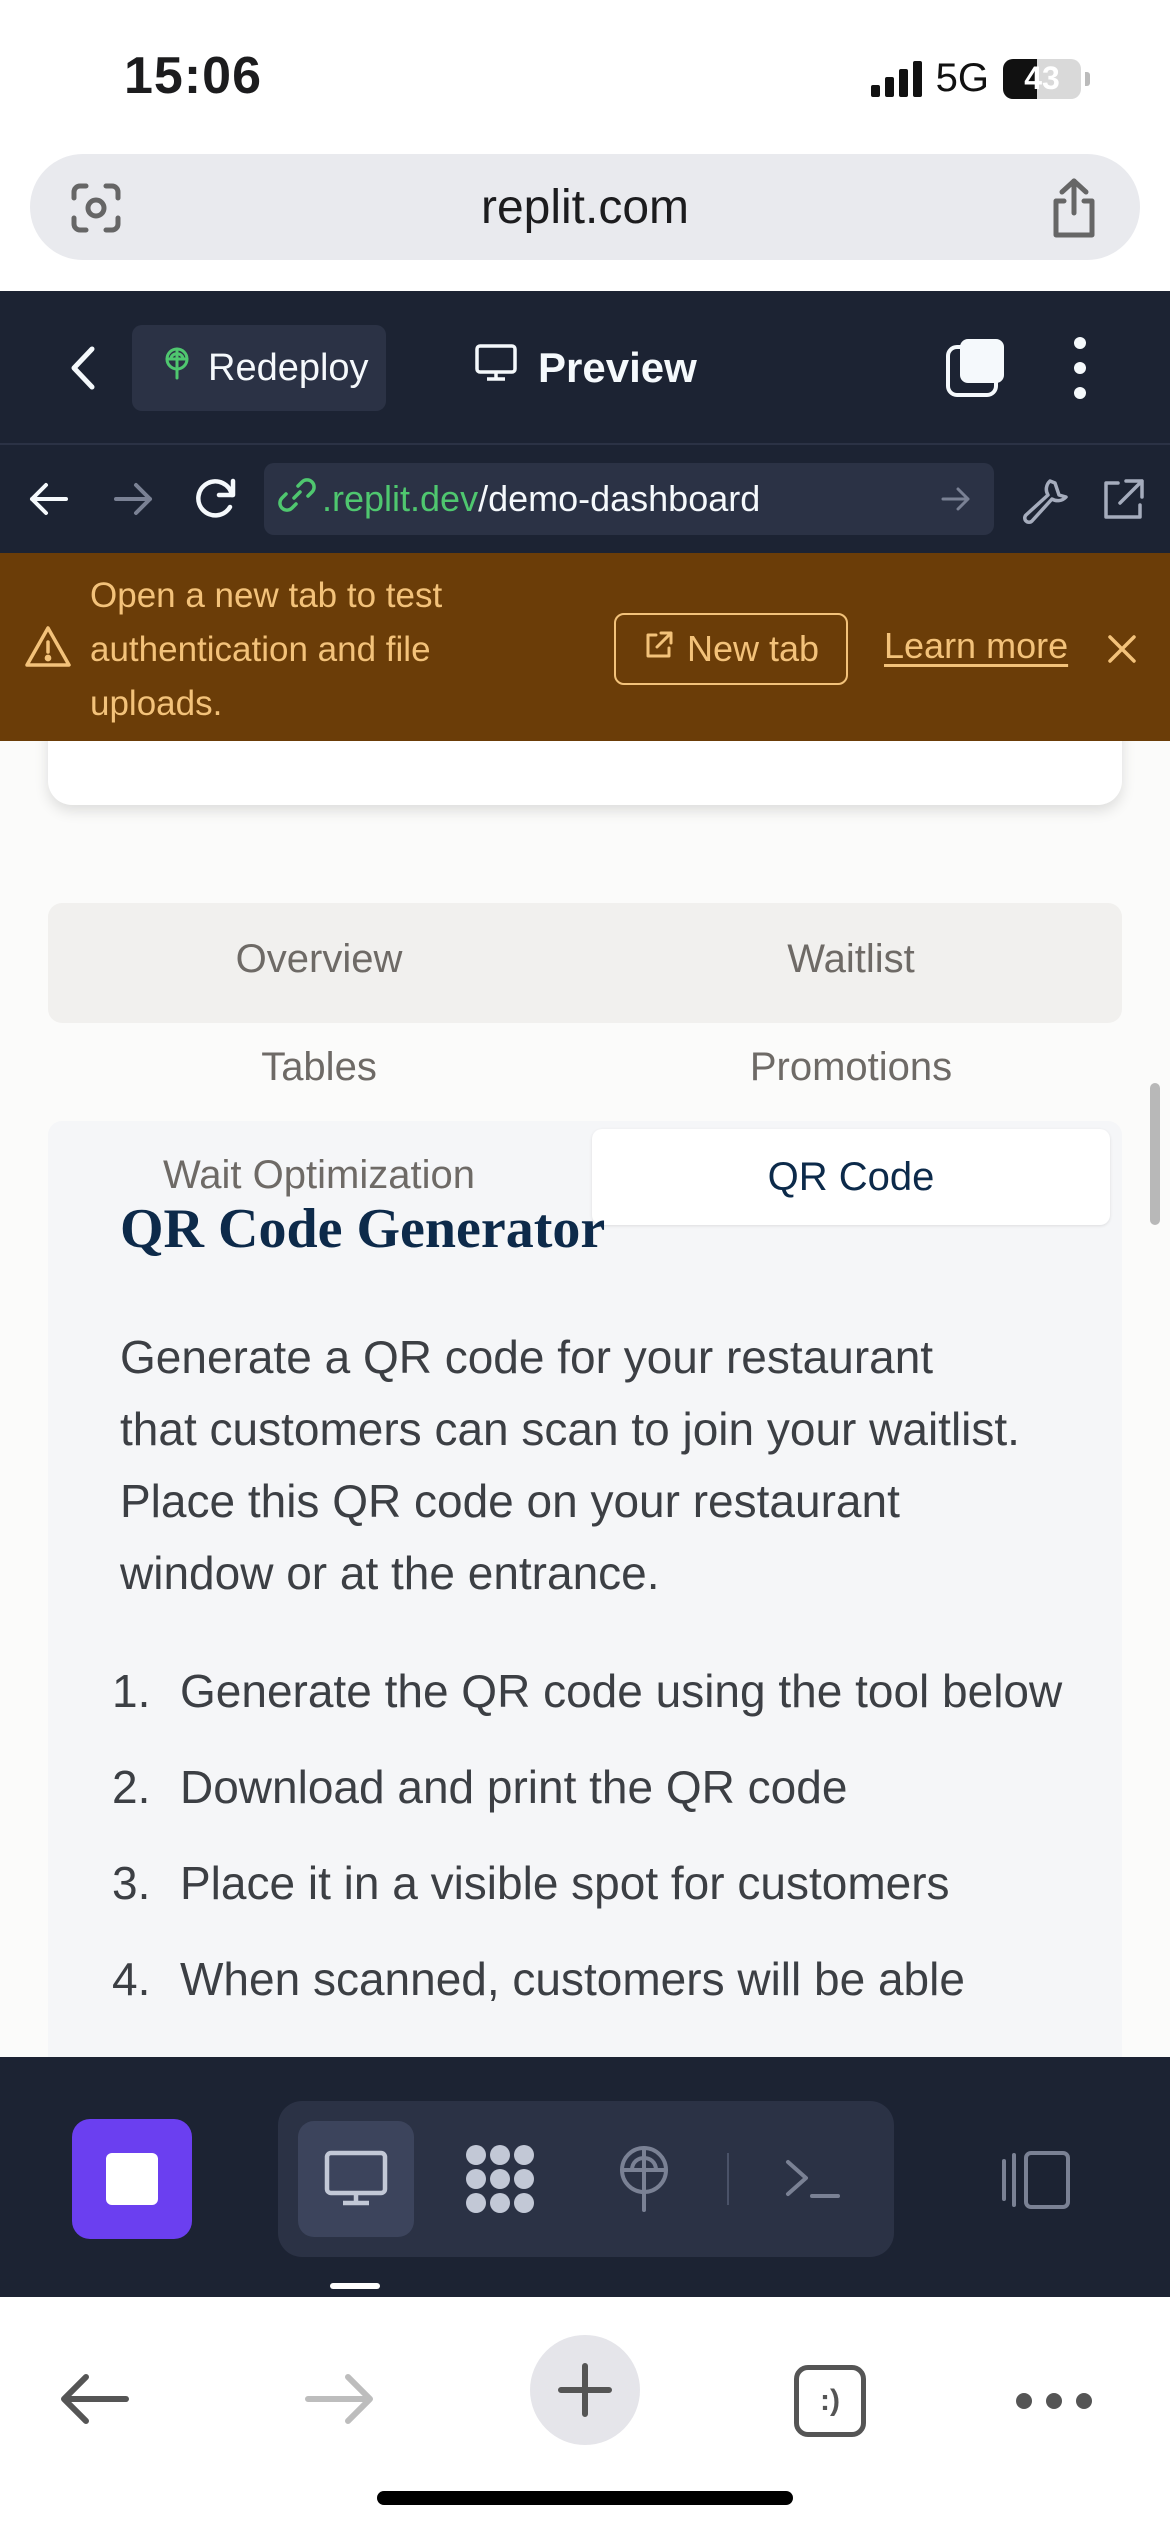  What do you see at coordinates (134, 499) in the screenshot?
I see `arrow-right-icon` at bounding box center [134, 499].